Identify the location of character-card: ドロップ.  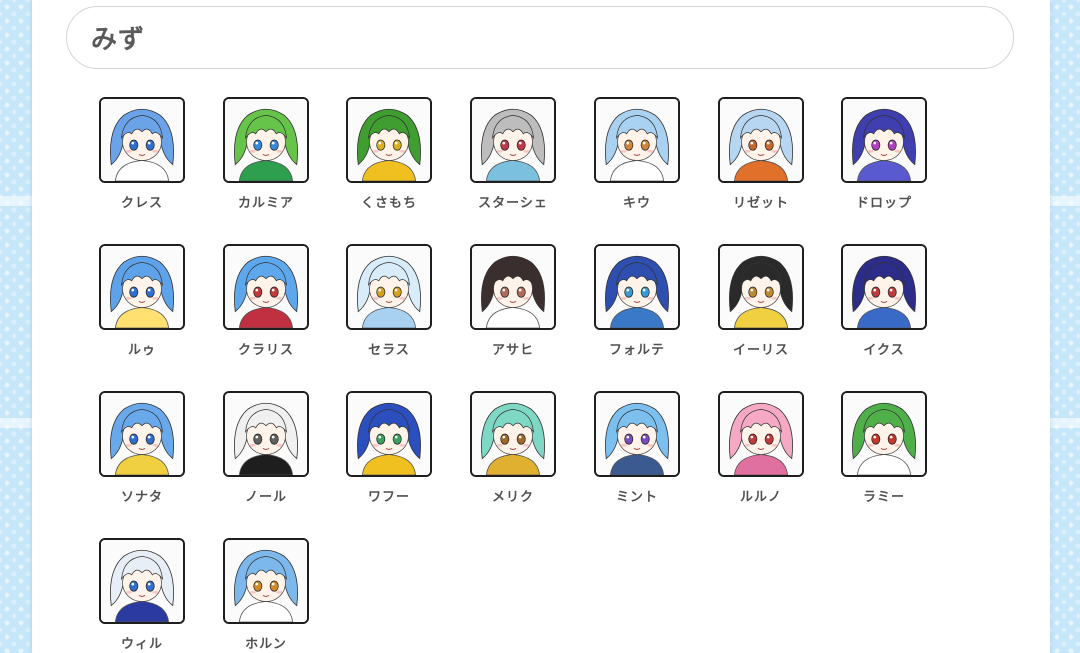
(878, 156).